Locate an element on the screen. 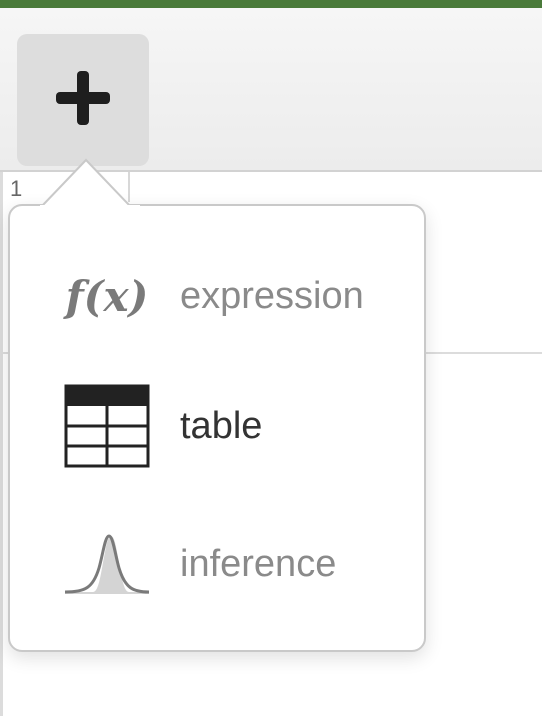  table-icon is located at coordinates (107, 426).